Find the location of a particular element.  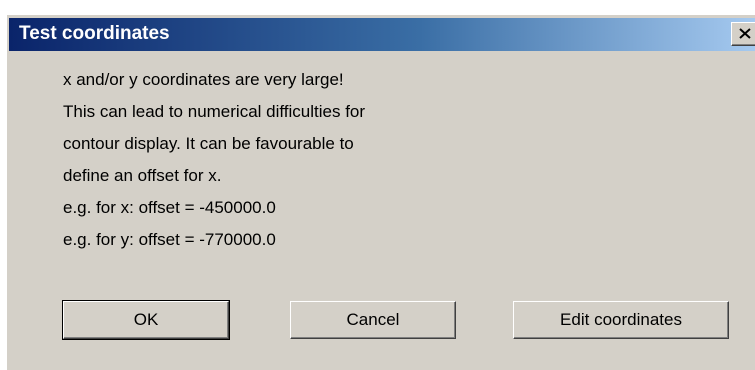

close-icon is located at coordinates (745, 33).